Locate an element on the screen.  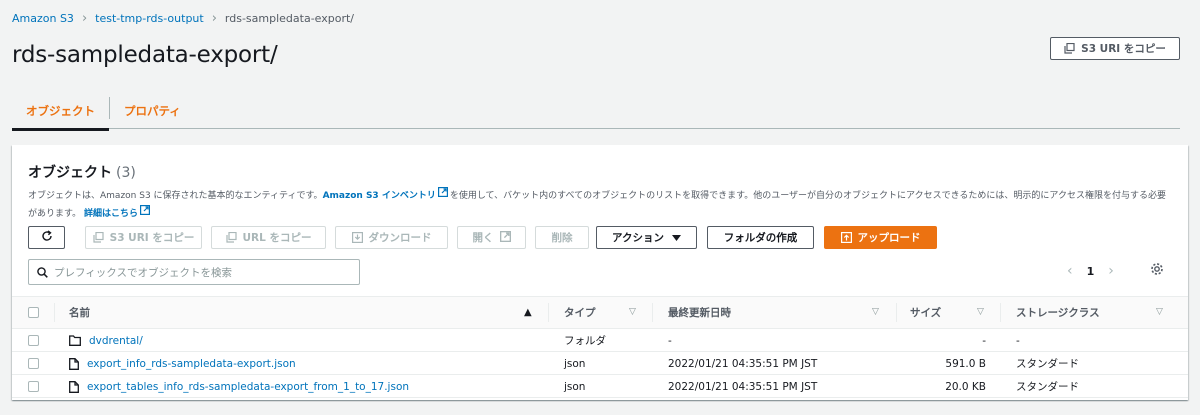
search-icon is located at coordinates (42, 272).